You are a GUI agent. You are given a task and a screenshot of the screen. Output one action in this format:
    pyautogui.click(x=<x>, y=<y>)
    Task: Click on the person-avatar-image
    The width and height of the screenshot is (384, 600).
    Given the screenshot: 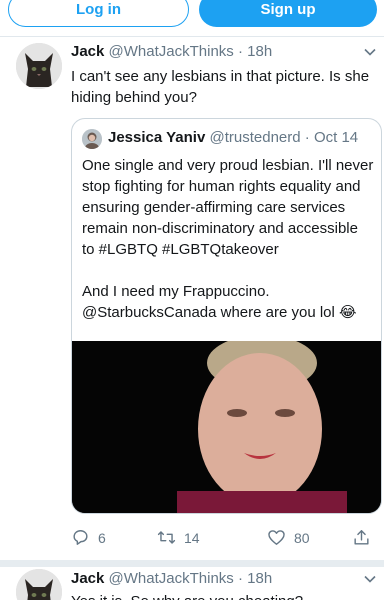 What is the action you would take?
    pyautogui.click(x=92, y=139)
    